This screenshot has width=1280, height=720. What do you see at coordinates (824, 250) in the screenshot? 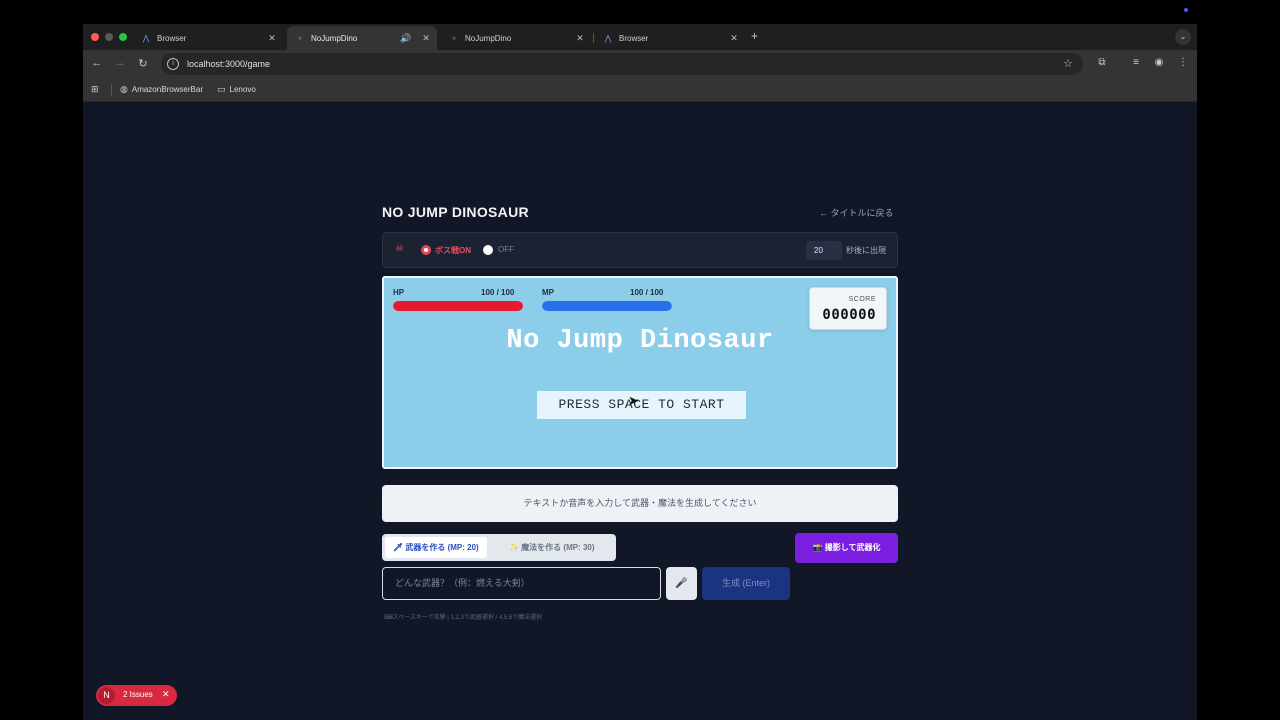
I see `boss-seconds-input: 20` at bounding box center [824, 250].